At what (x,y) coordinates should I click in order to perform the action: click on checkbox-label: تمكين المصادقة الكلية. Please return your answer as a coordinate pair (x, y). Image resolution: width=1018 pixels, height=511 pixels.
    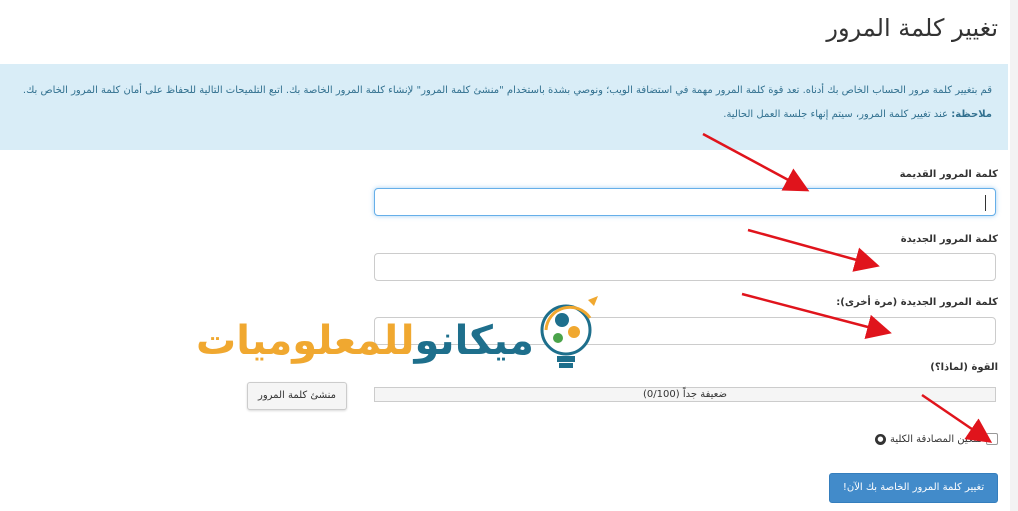
    Looking at the image, I should click on (936, 439).